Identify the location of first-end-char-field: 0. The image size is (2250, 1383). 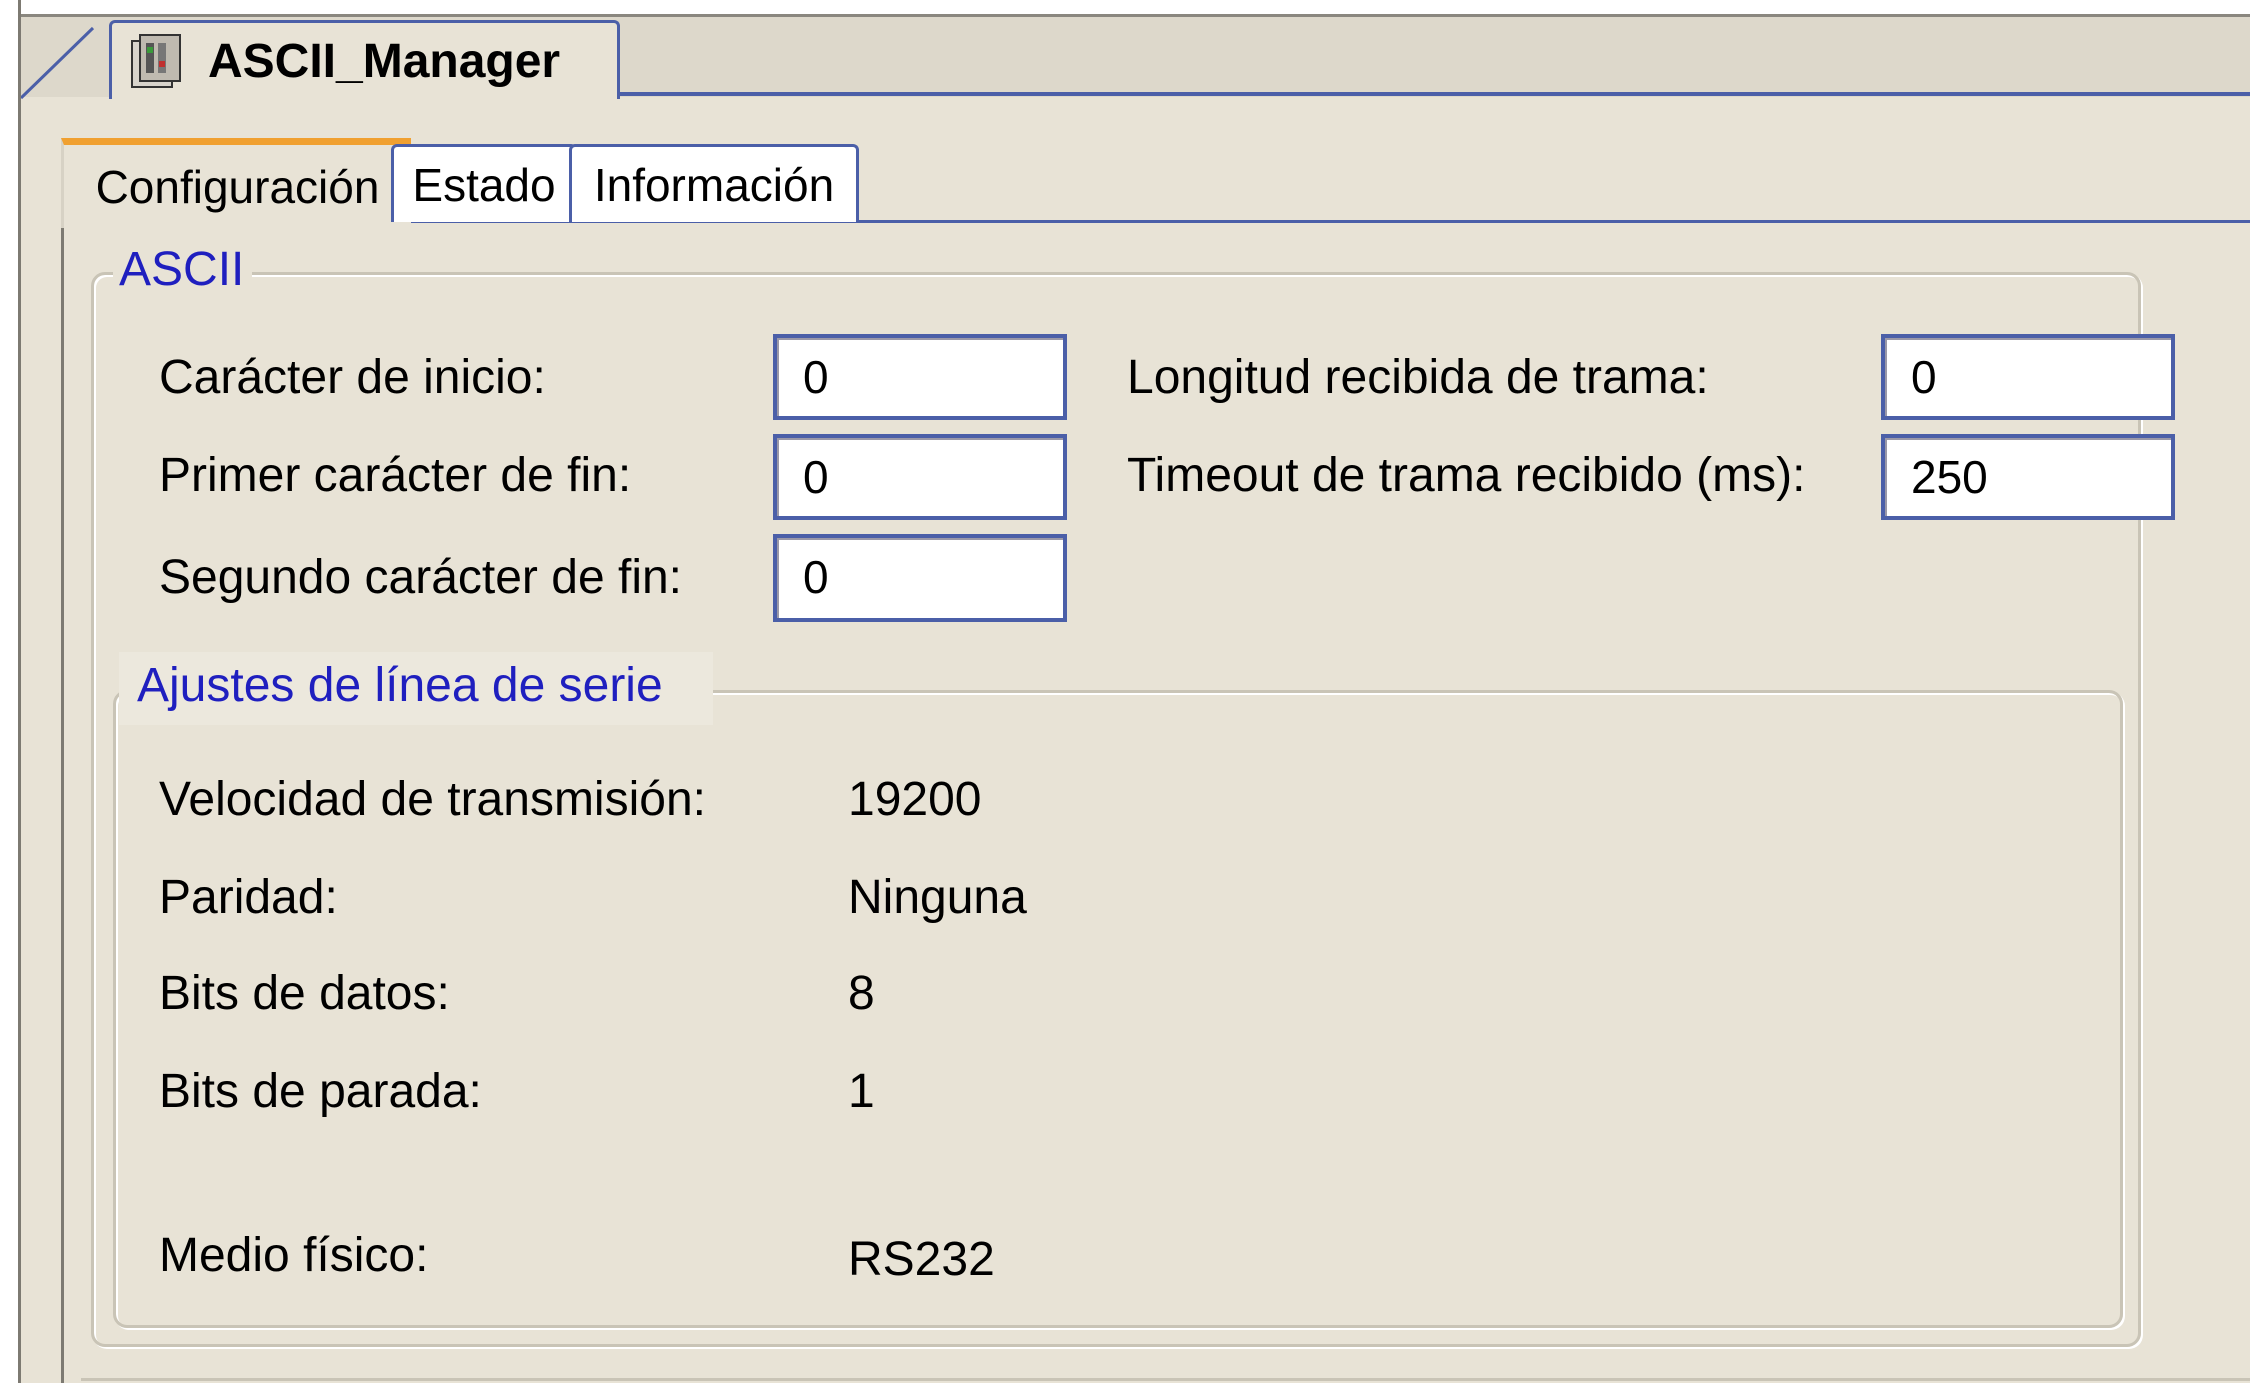
(920, 477).